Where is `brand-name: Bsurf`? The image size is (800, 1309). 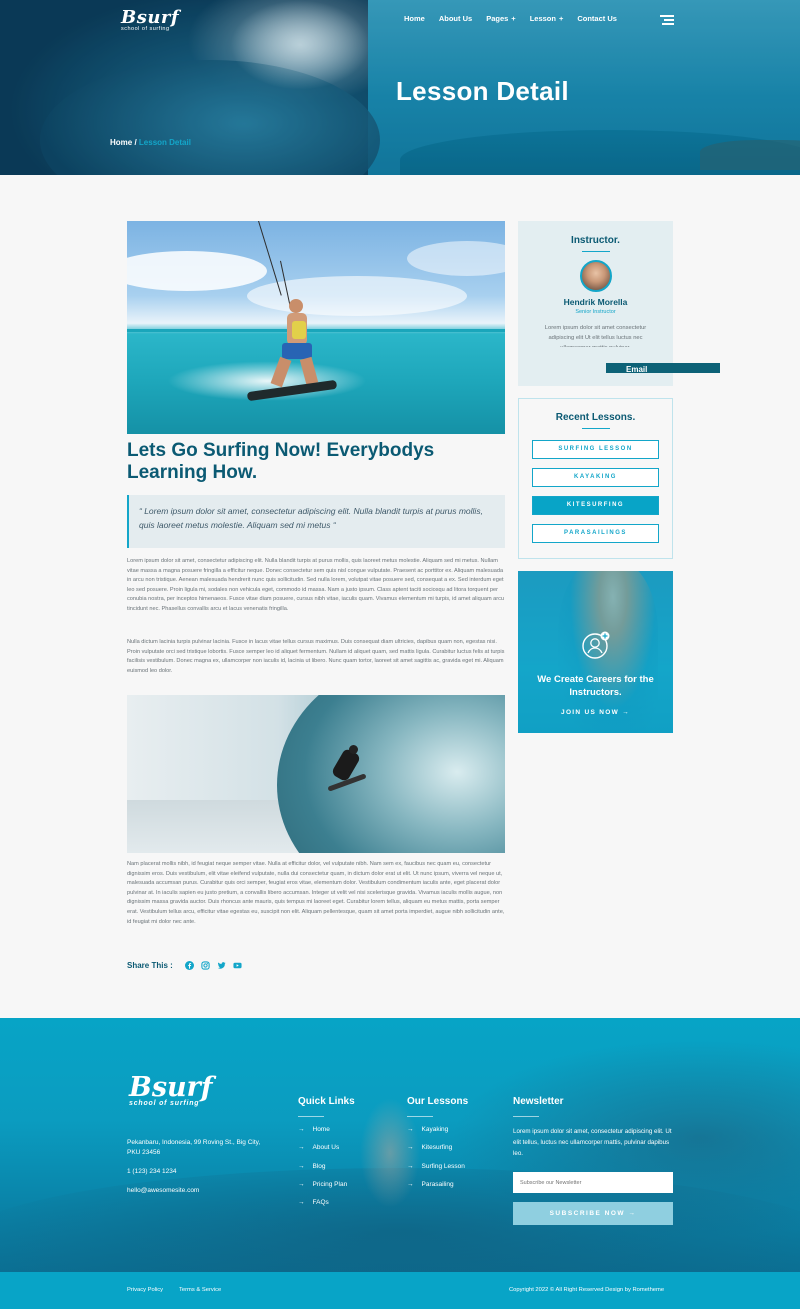 brand-name: Bsurf is located at coordinates (150, 17).